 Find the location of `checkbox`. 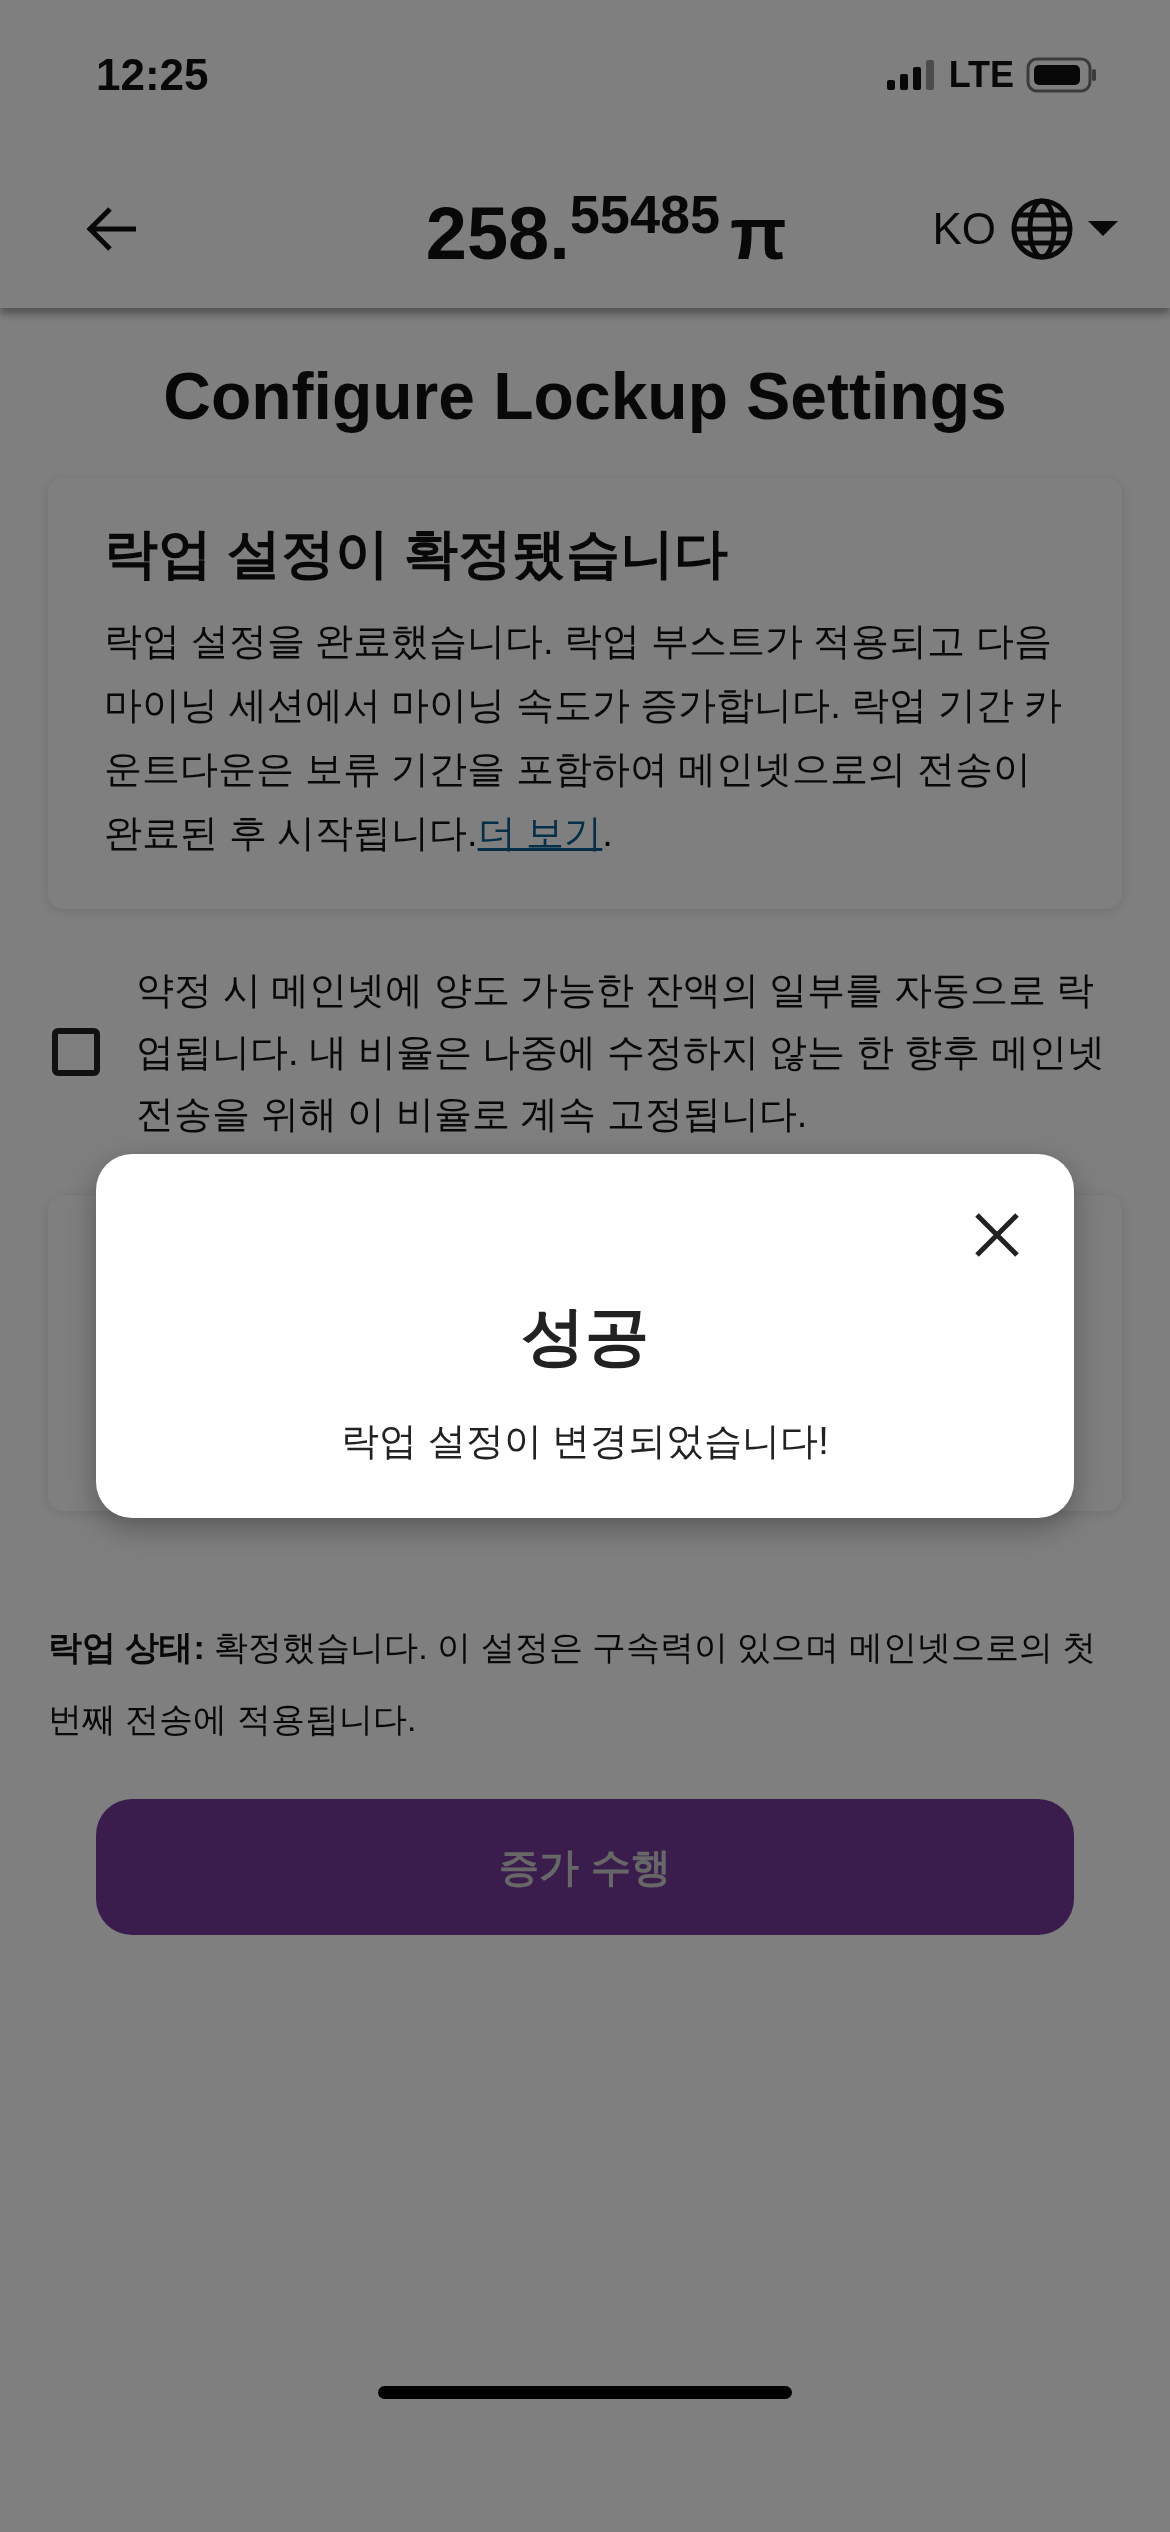

checkbox is located at coordinates (76, 1052).